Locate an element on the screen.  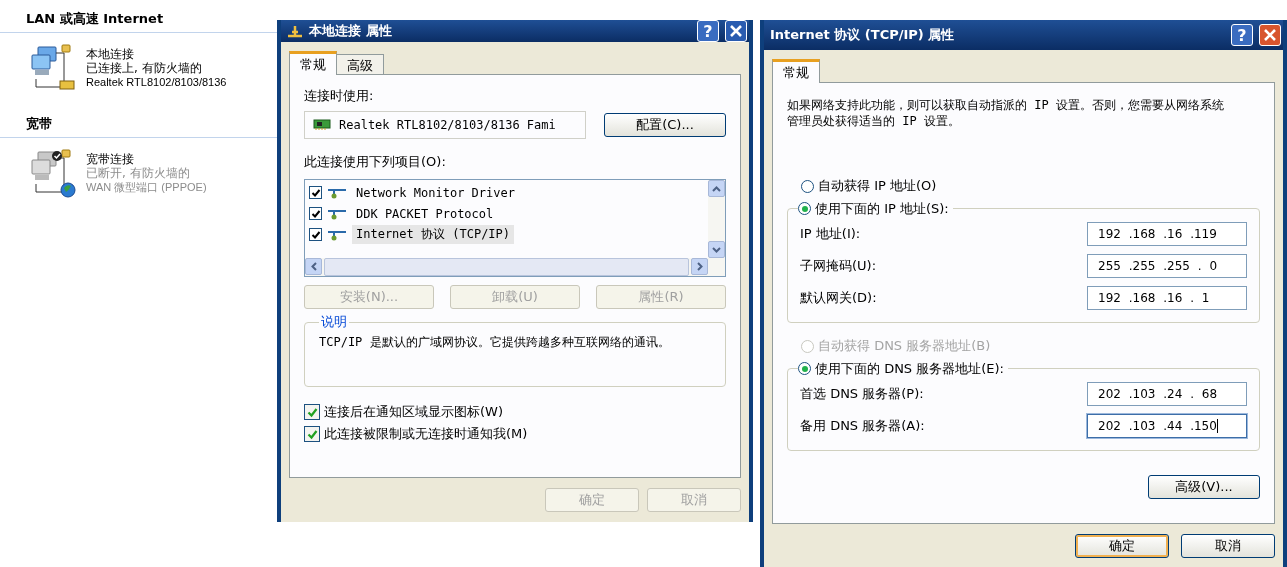
chevron-left-icon is located at coordinates (313, 266).